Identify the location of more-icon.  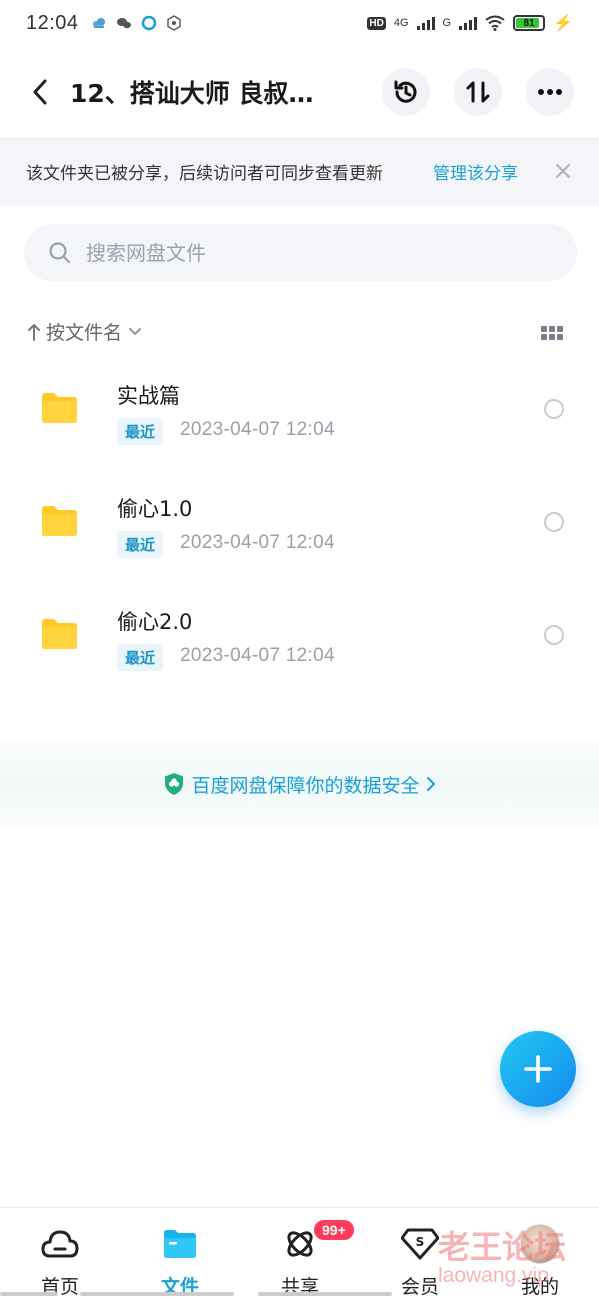
(550, 92).